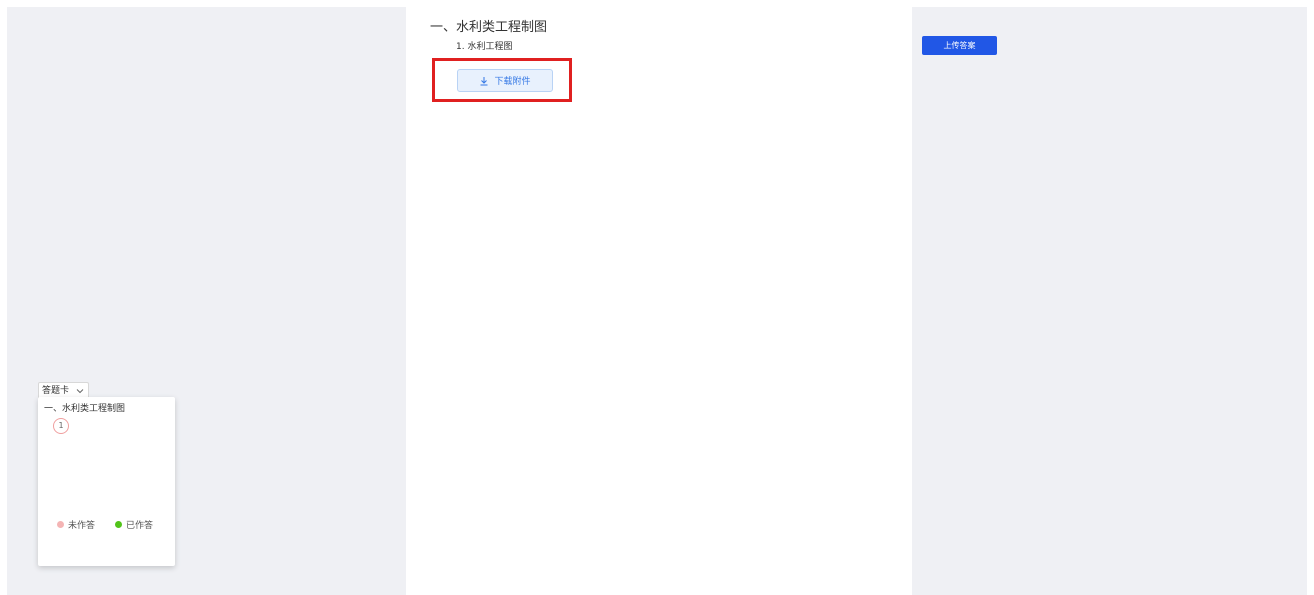  I want to click on answer-legend: 未作答 已作答, so click(115, 524).